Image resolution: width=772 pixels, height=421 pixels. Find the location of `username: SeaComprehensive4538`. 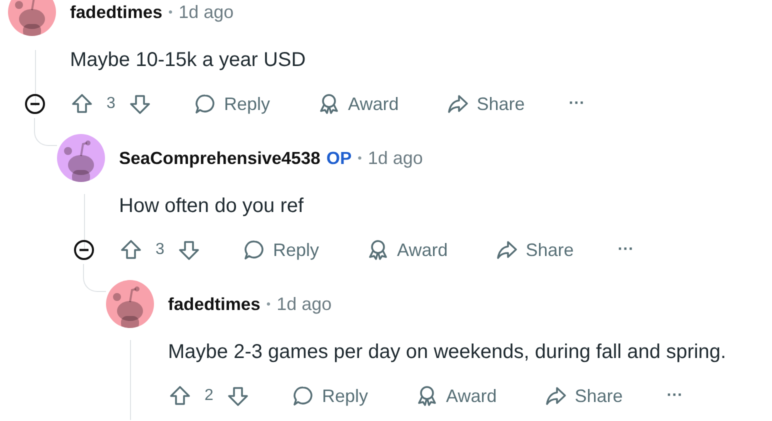

username: SeaComprehensive4538 is located at coordinates (219, 158).